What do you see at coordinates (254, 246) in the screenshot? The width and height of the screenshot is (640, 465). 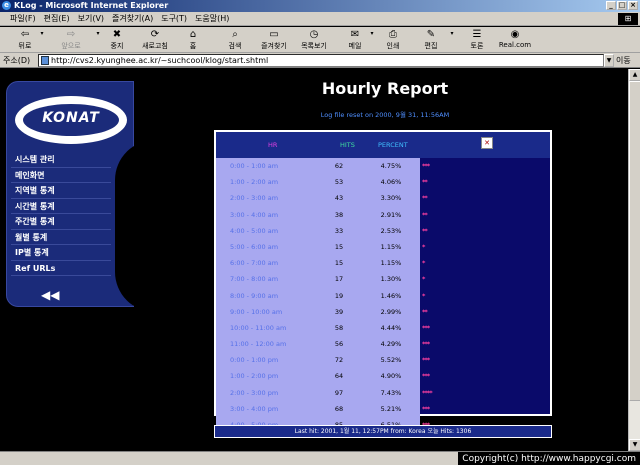 I see `row-hour: 5:00 - 6:00 am` at bounding box center [254, 246].